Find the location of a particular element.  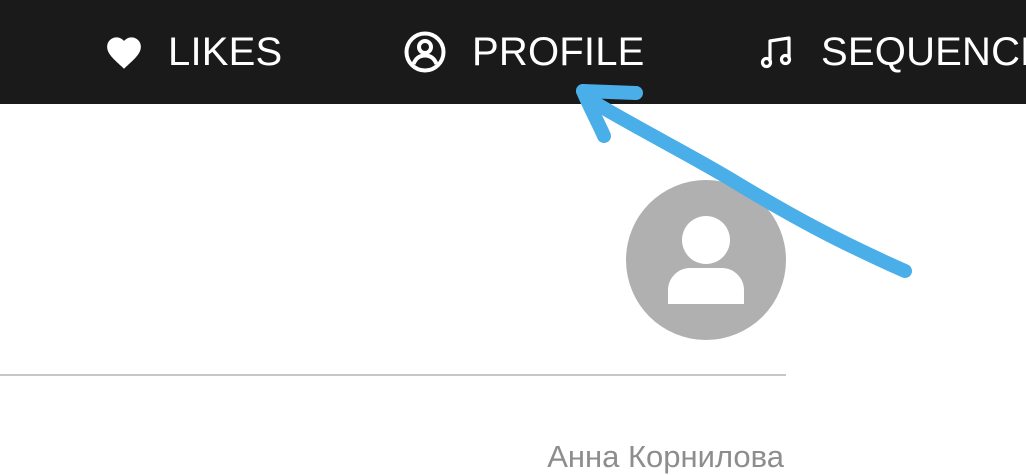

tab-sequence-label: SEQUENCE is located at coordinates (923, 52).